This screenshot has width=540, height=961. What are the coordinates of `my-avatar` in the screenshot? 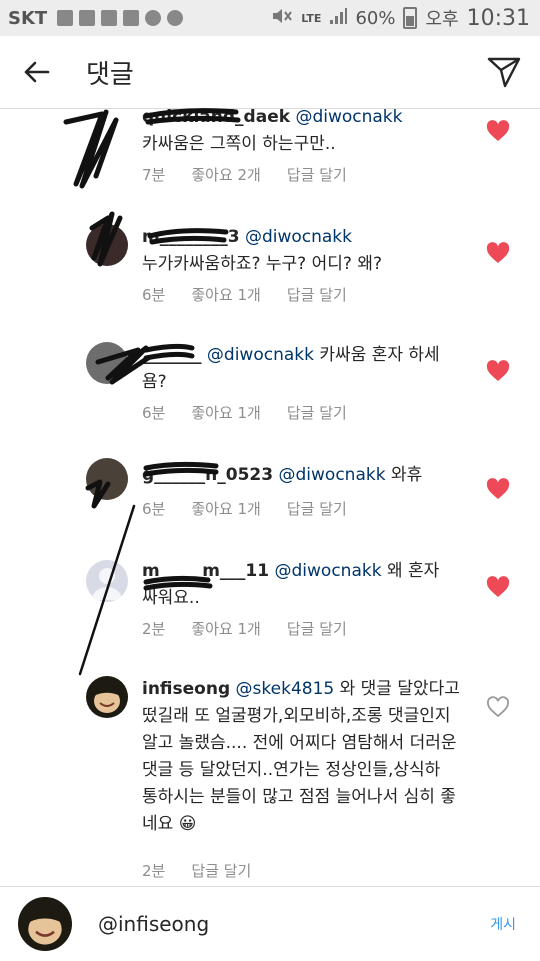 It's located at (45, 924).